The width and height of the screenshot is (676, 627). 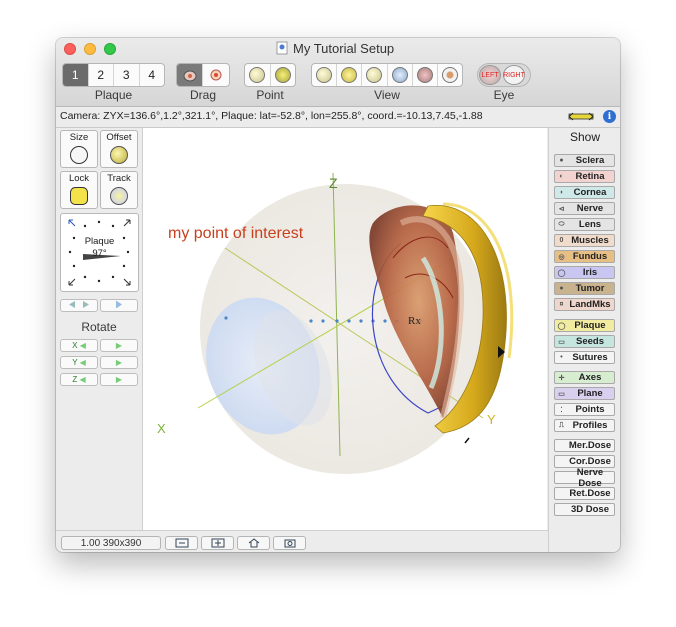 I want to click on bottom-bar: 1.00 390x390, so click(x=302, y=541).